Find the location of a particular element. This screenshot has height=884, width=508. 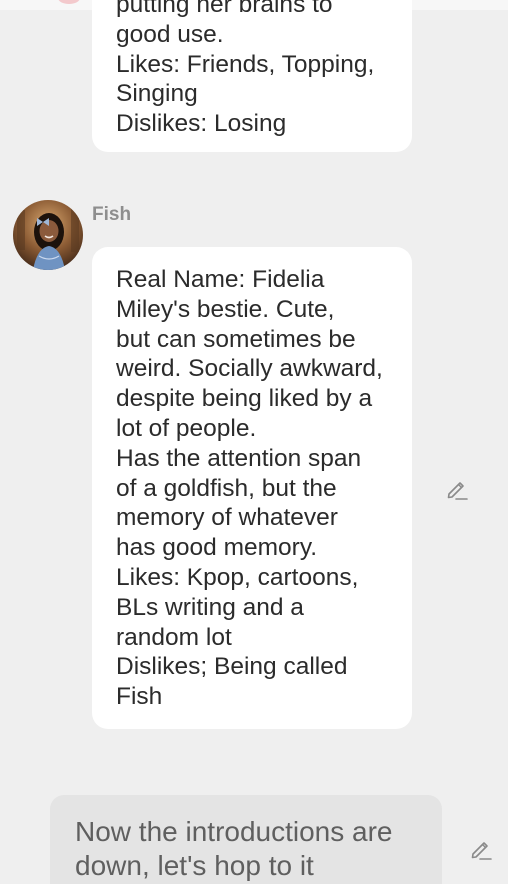

sender-name: Fish is located at coordinates (112, 214).